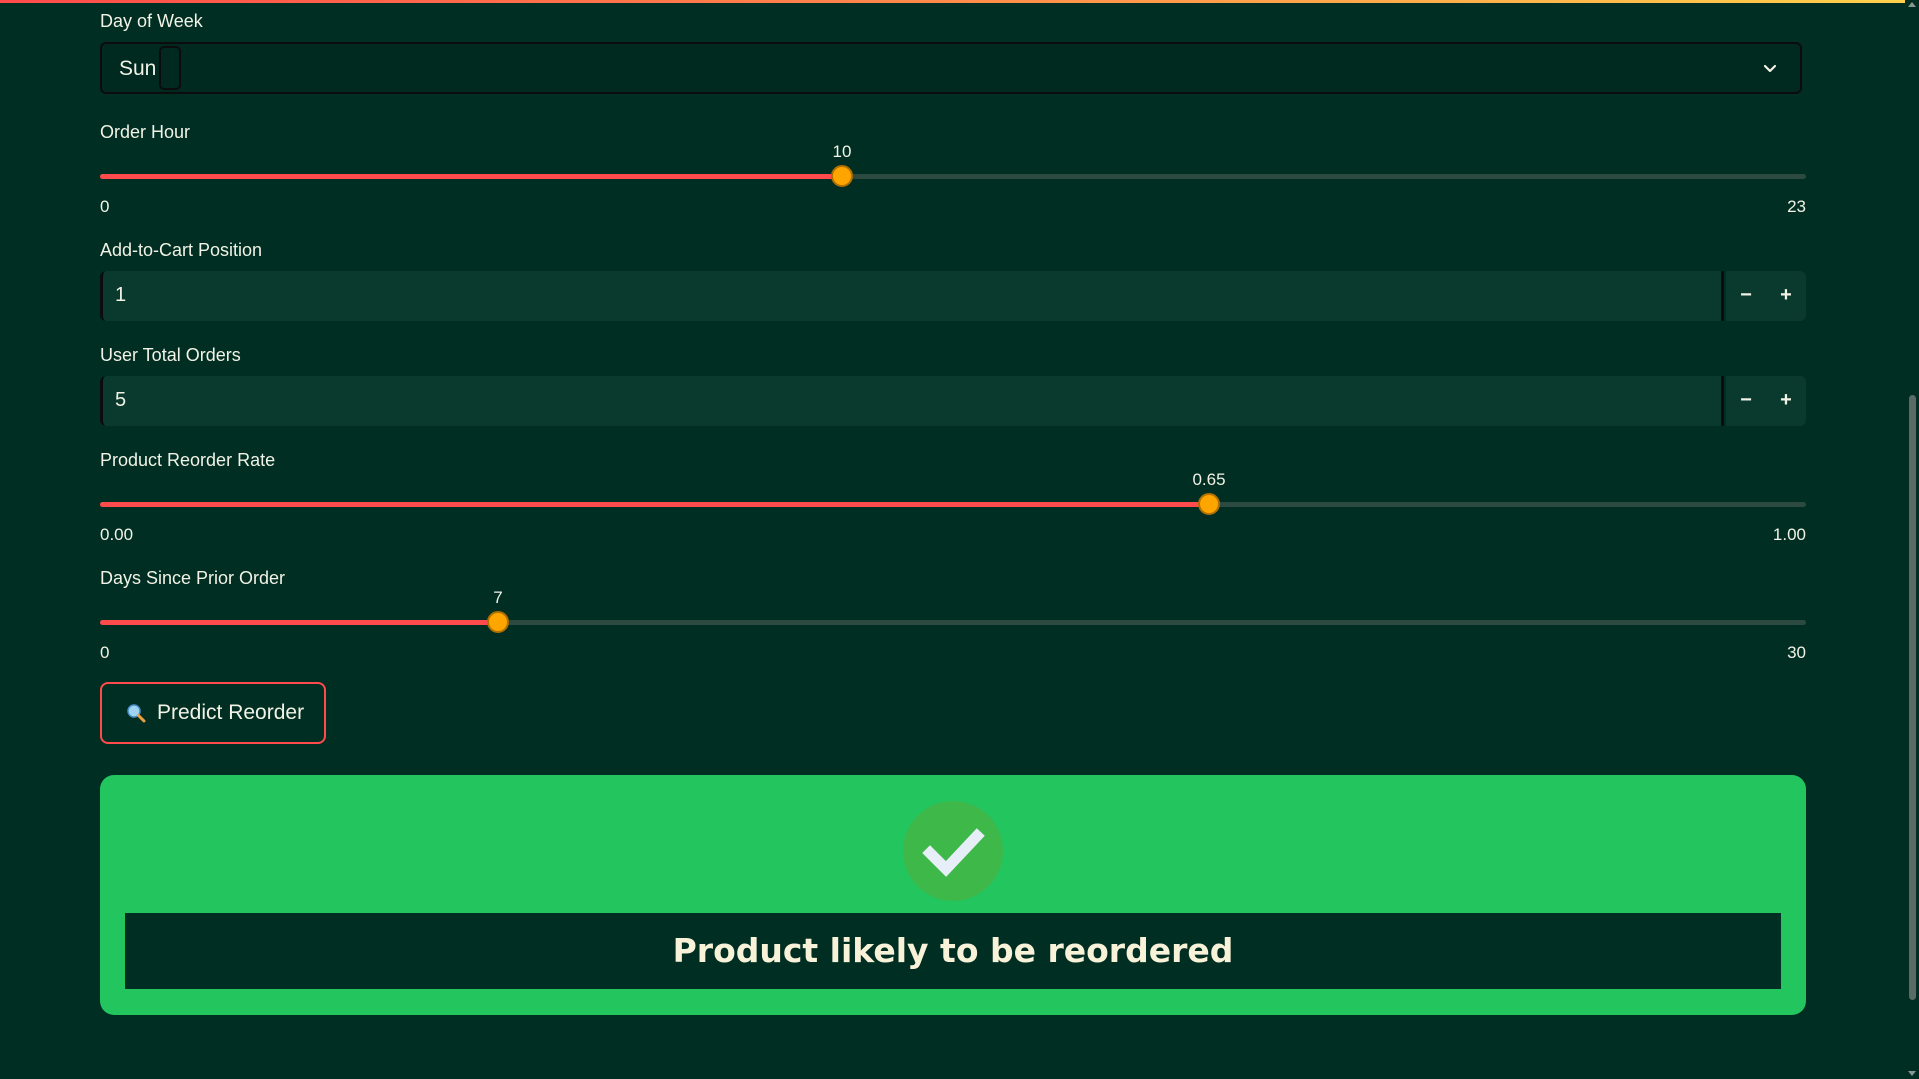 This screenshot has width=1919, height=1079. I want to click on page-scrollbar, so click(1912, 539).